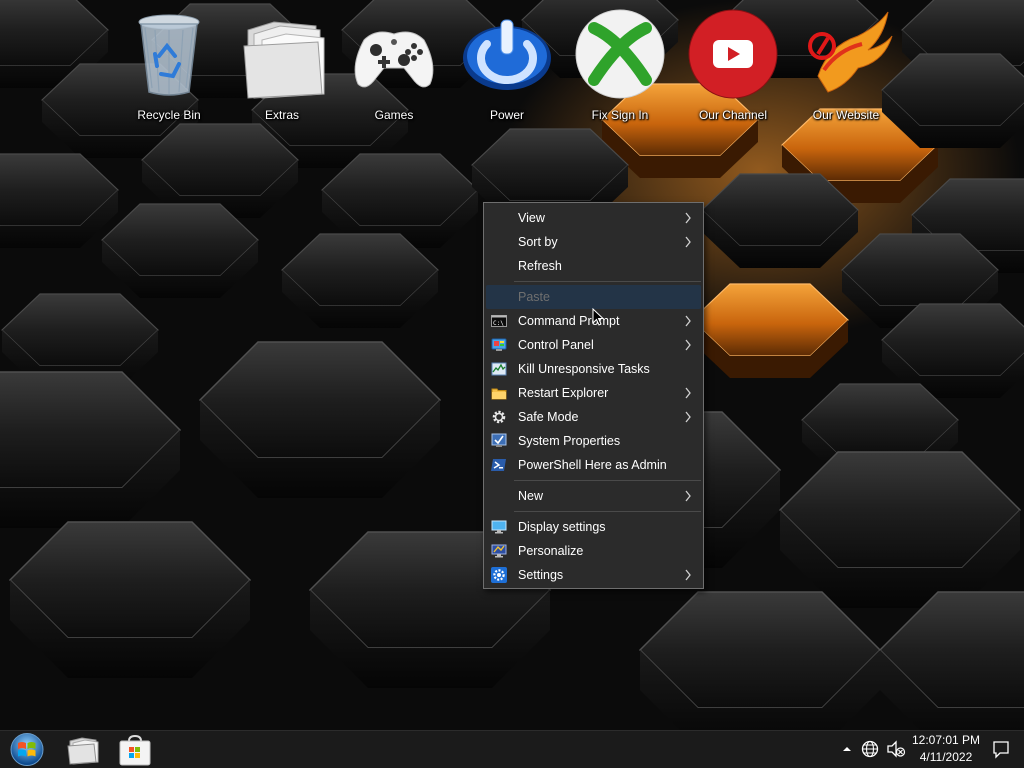  Describe the element at coordinates (946, 749) in the screenshot. I see `clock: 12:07:01 PM 4/11/2022` at that location.